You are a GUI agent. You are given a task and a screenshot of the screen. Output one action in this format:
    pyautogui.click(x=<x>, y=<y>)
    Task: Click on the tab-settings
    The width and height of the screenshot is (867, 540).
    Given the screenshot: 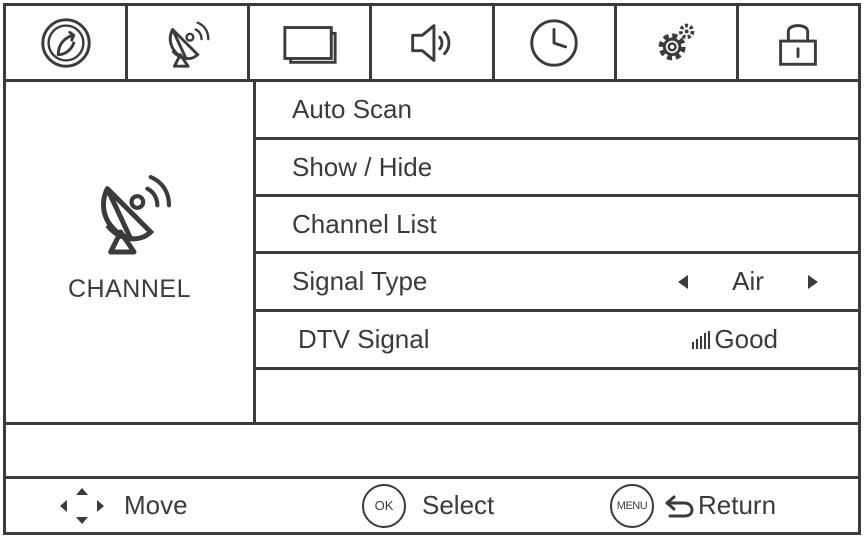 What is the action you would take?
    pyautogui.click(x=678, y=42)
    